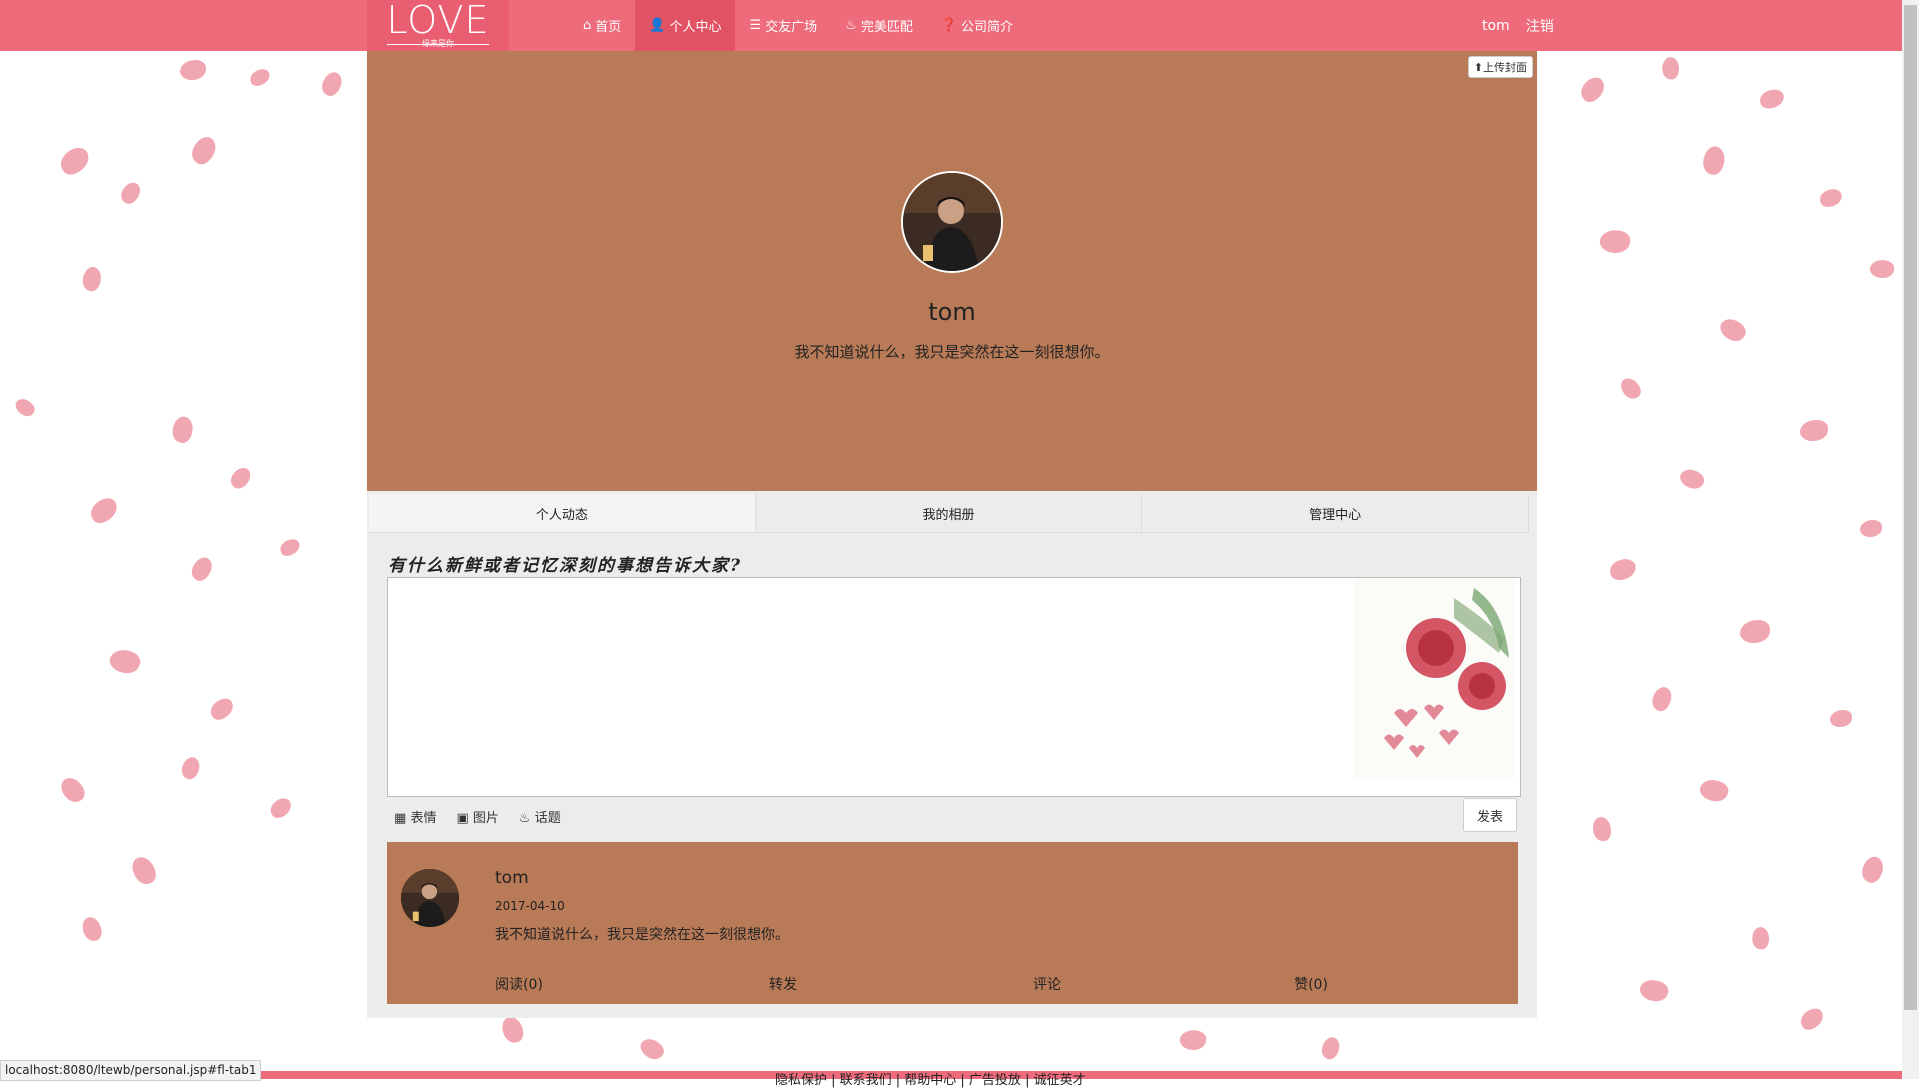 This screenshot has height=1088, width=1919. What do you see at coordinates (952, 312) in the screenshot?
I see `profile-name: tom` at bounding box center [952, 312].